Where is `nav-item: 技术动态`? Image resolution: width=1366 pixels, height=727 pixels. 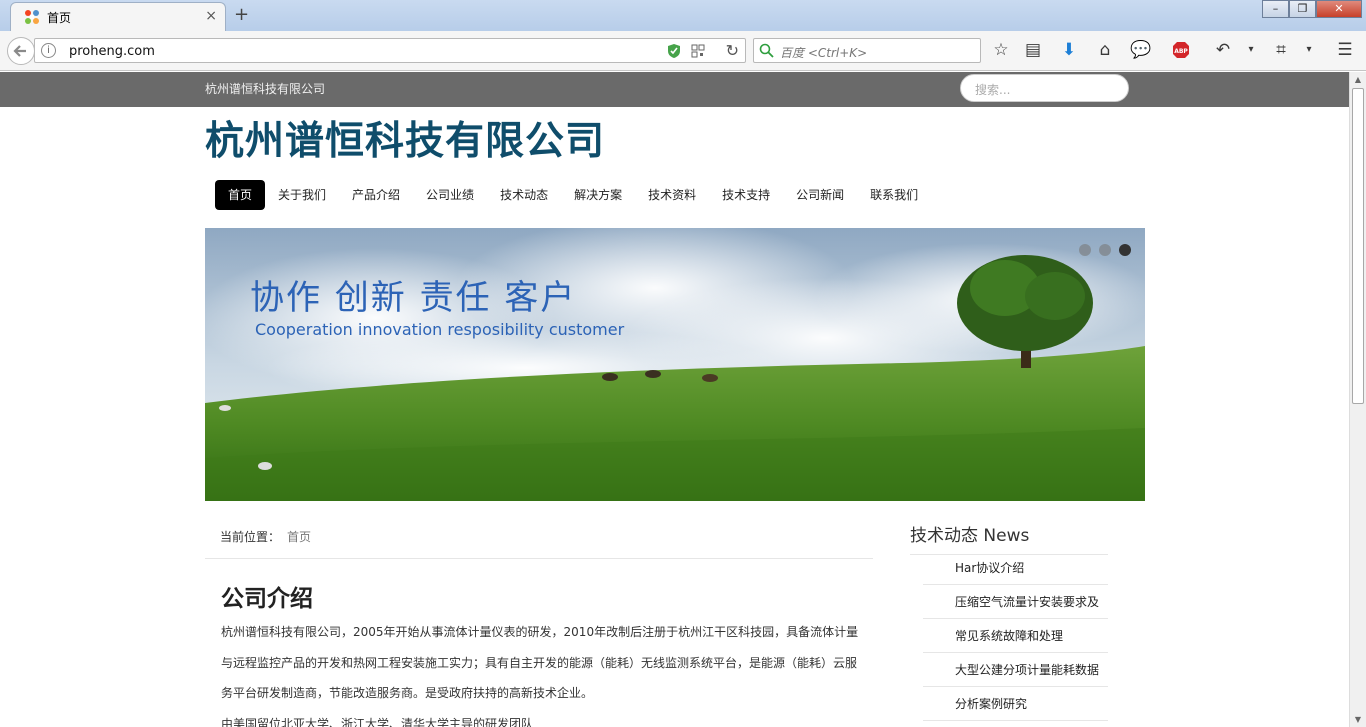
nav-item: 技术动态 is located at coordinates (524, 195).